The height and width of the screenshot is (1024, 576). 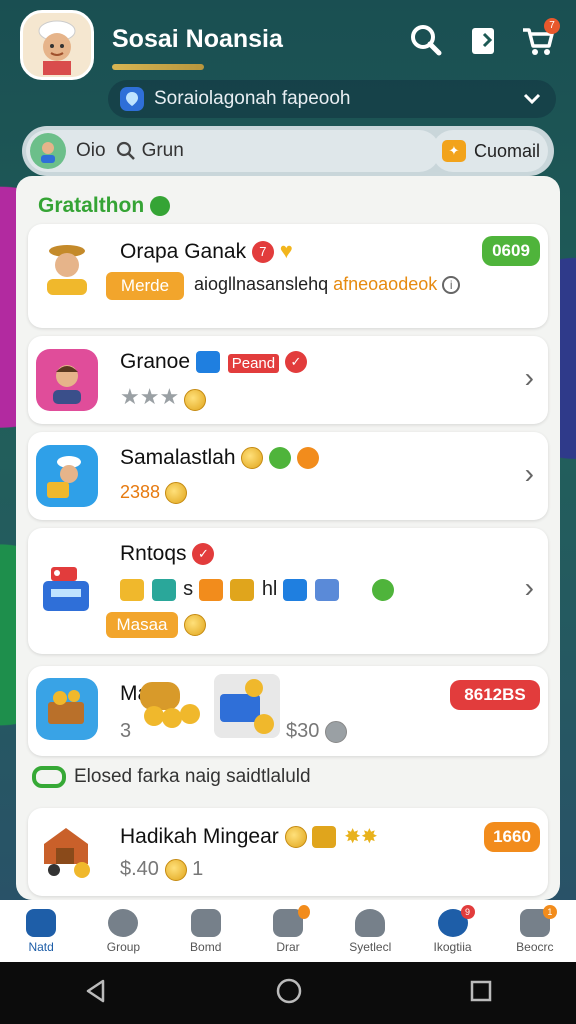 I want to click on nav-badge: 9, so click(x=467, y=911).